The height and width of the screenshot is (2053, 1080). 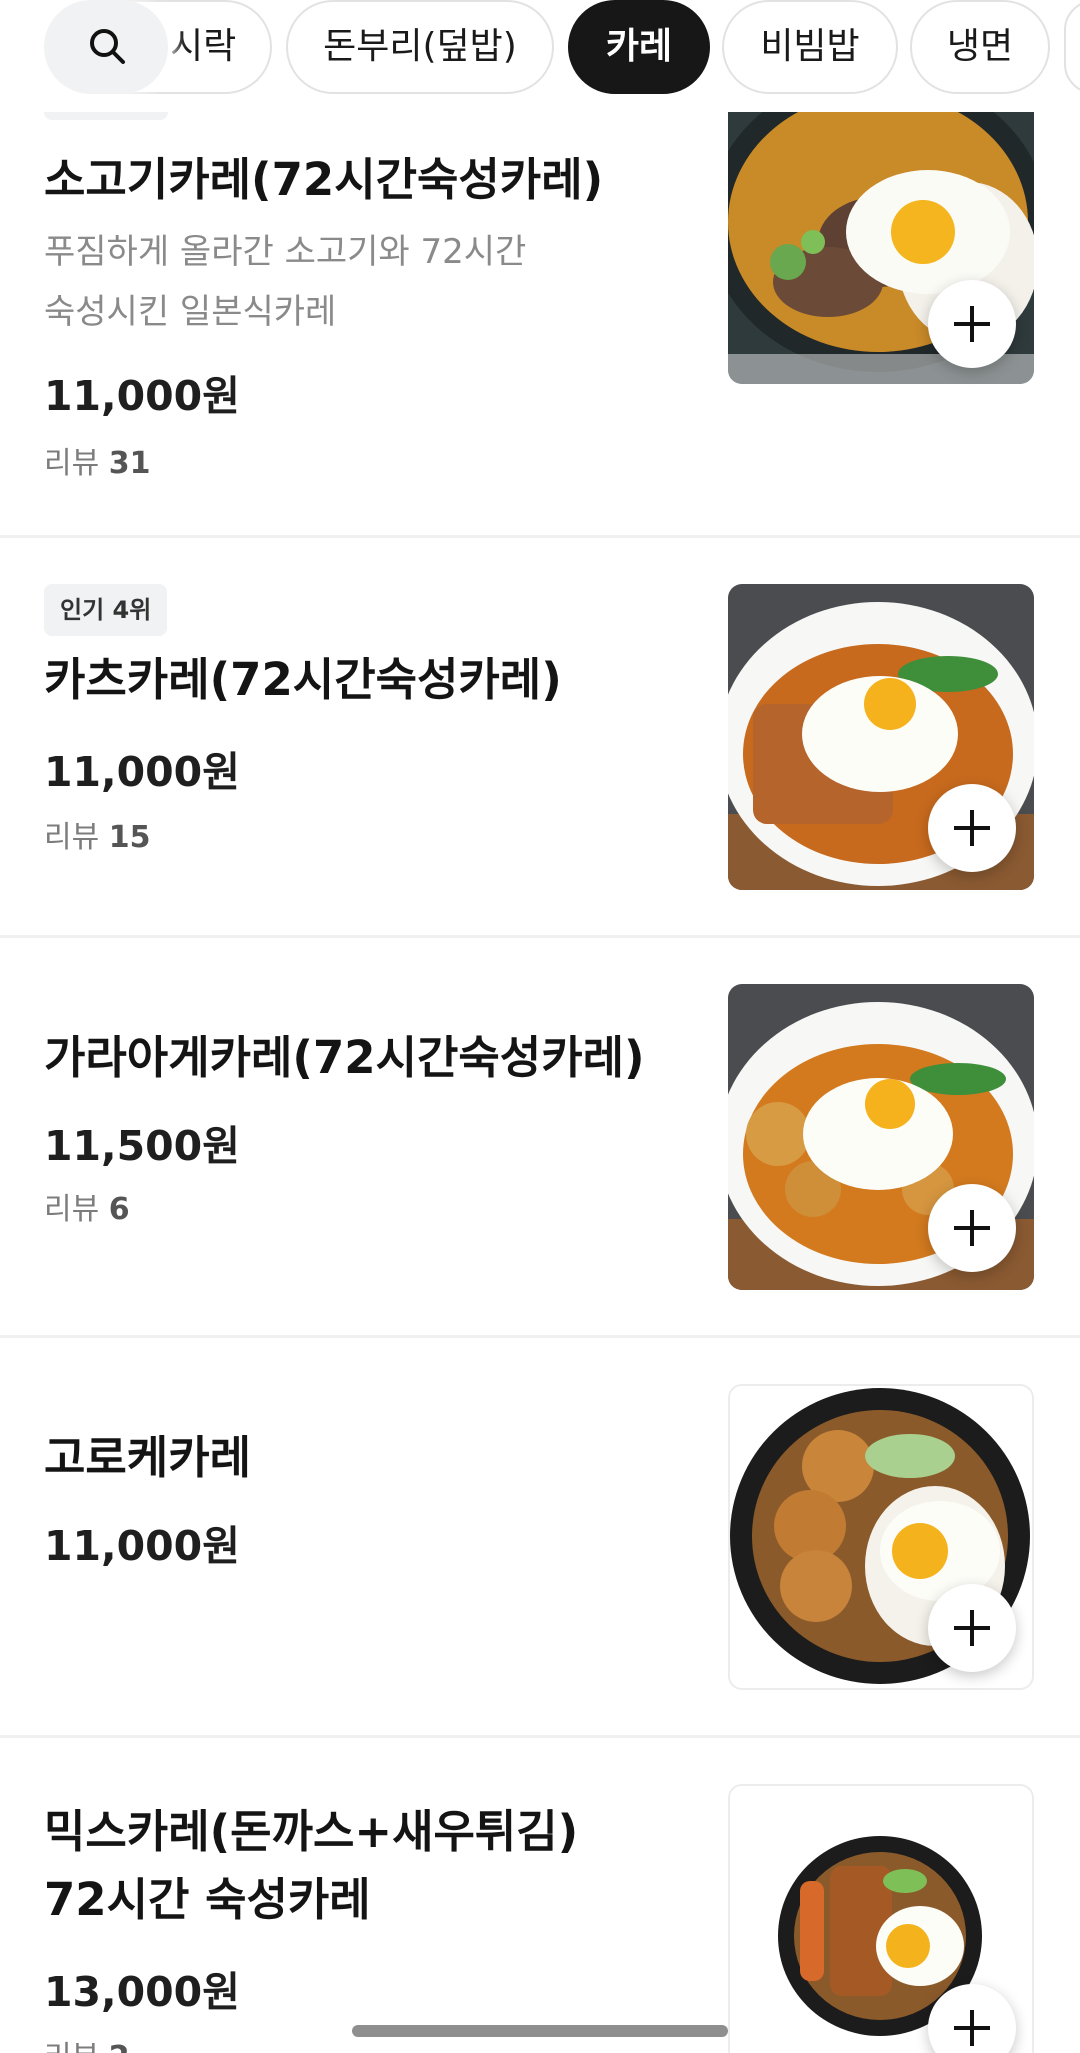 I want to click on menu-item-description-line: 숙성시킨 일본식카레, so click(x=190, y=312).